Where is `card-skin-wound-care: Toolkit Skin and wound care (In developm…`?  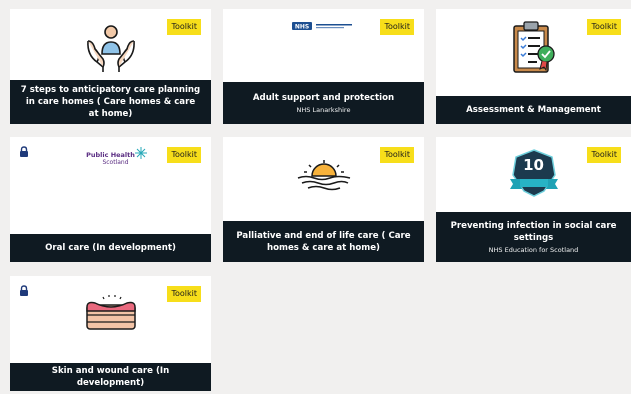
card-skin-wound-care: Toolkit Skin and wound care (In developm… is located at coordinates (110, 333).